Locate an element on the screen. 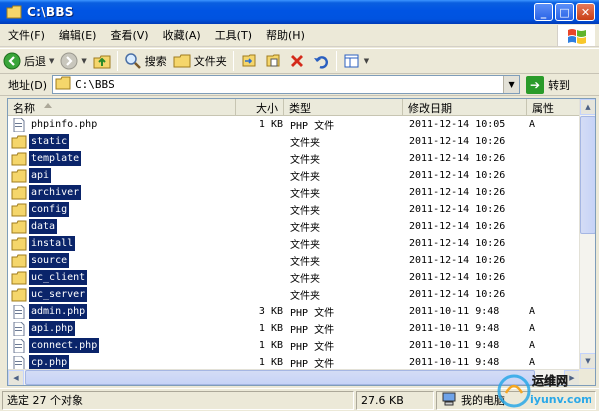 This screenshot has width=599, height=411. horizontal-scrollbar: ◀ ▶ is located at coordinates (294, 377).